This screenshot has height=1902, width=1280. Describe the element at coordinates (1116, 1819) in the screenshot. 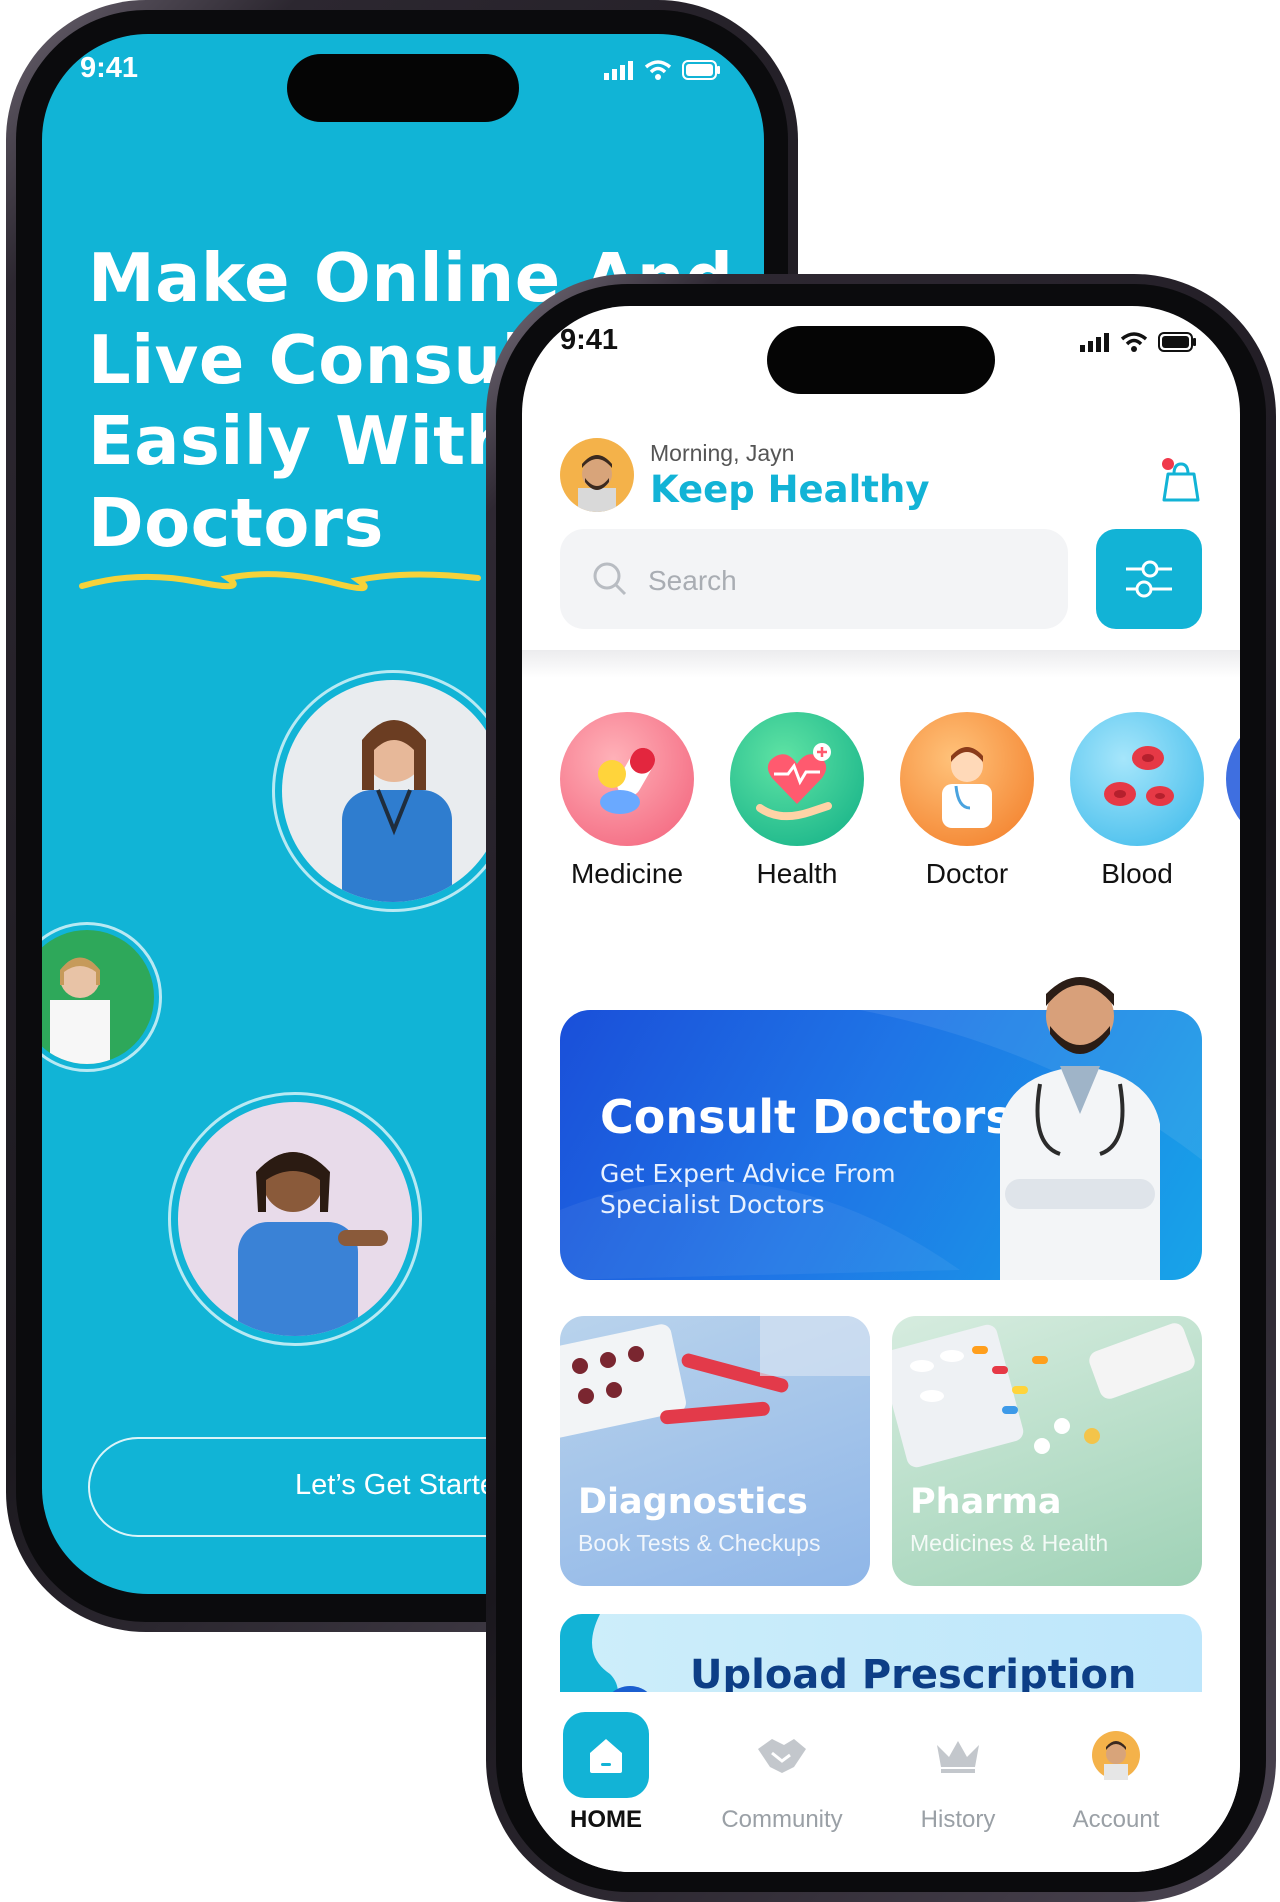

I see `tab-label: Account` at that location.